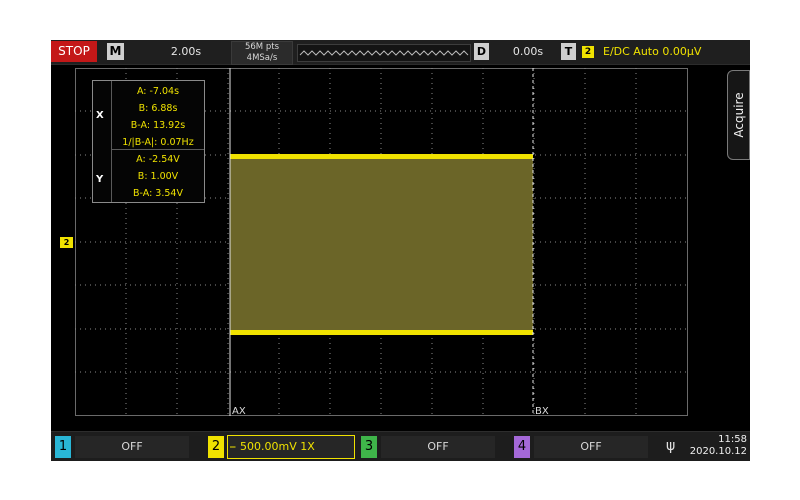 Image resolution: width=800 pixels, height=500 pixels. What do you see at coordinates (277, 446) in the screenshot?
I see `channel-2-state: 500.00mV 1X` at bounding box center [277, 446].